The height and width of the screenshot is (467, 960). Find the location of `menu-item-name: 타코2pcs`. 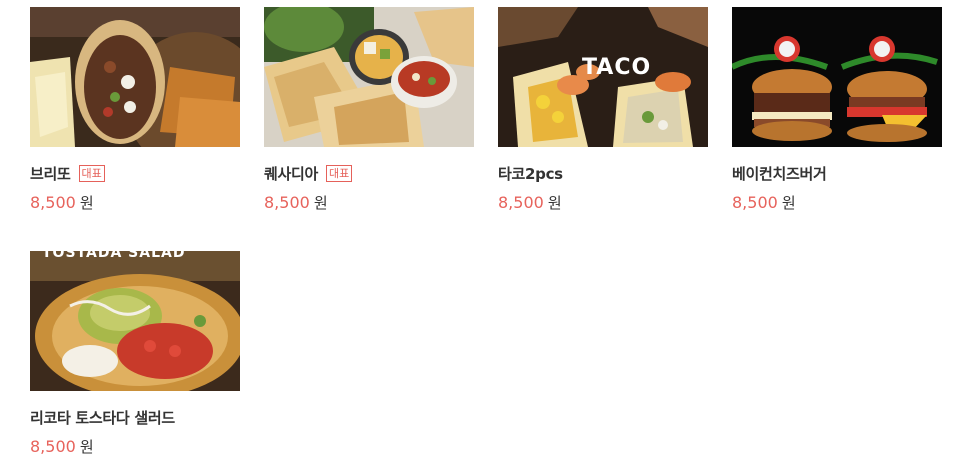

menu-item-name: 타코2pcs is located at coordinates (530, 173).